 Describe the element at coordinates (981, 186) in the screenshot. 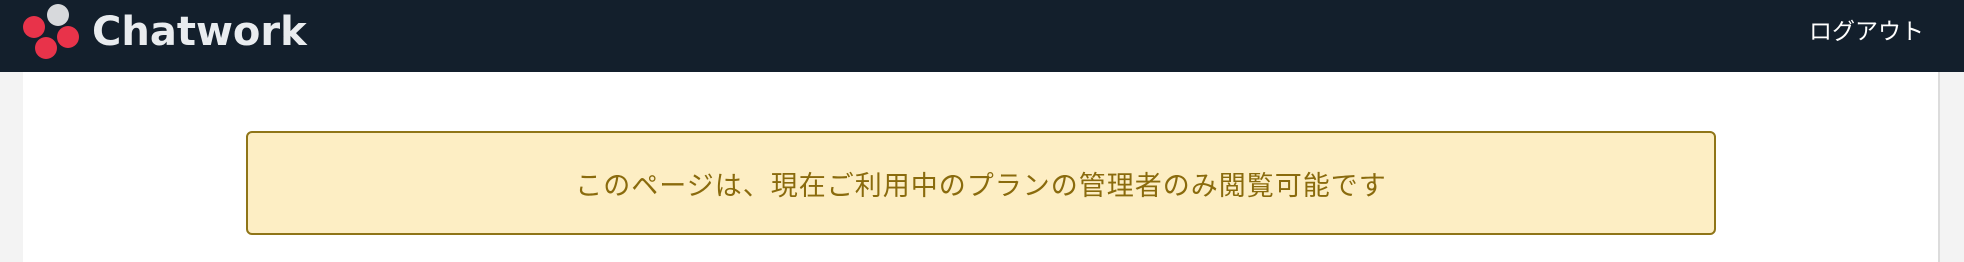

I see `alert-message: このページは、現在ご利用中のプランの管理者のみ閲覧可能です` at that location.